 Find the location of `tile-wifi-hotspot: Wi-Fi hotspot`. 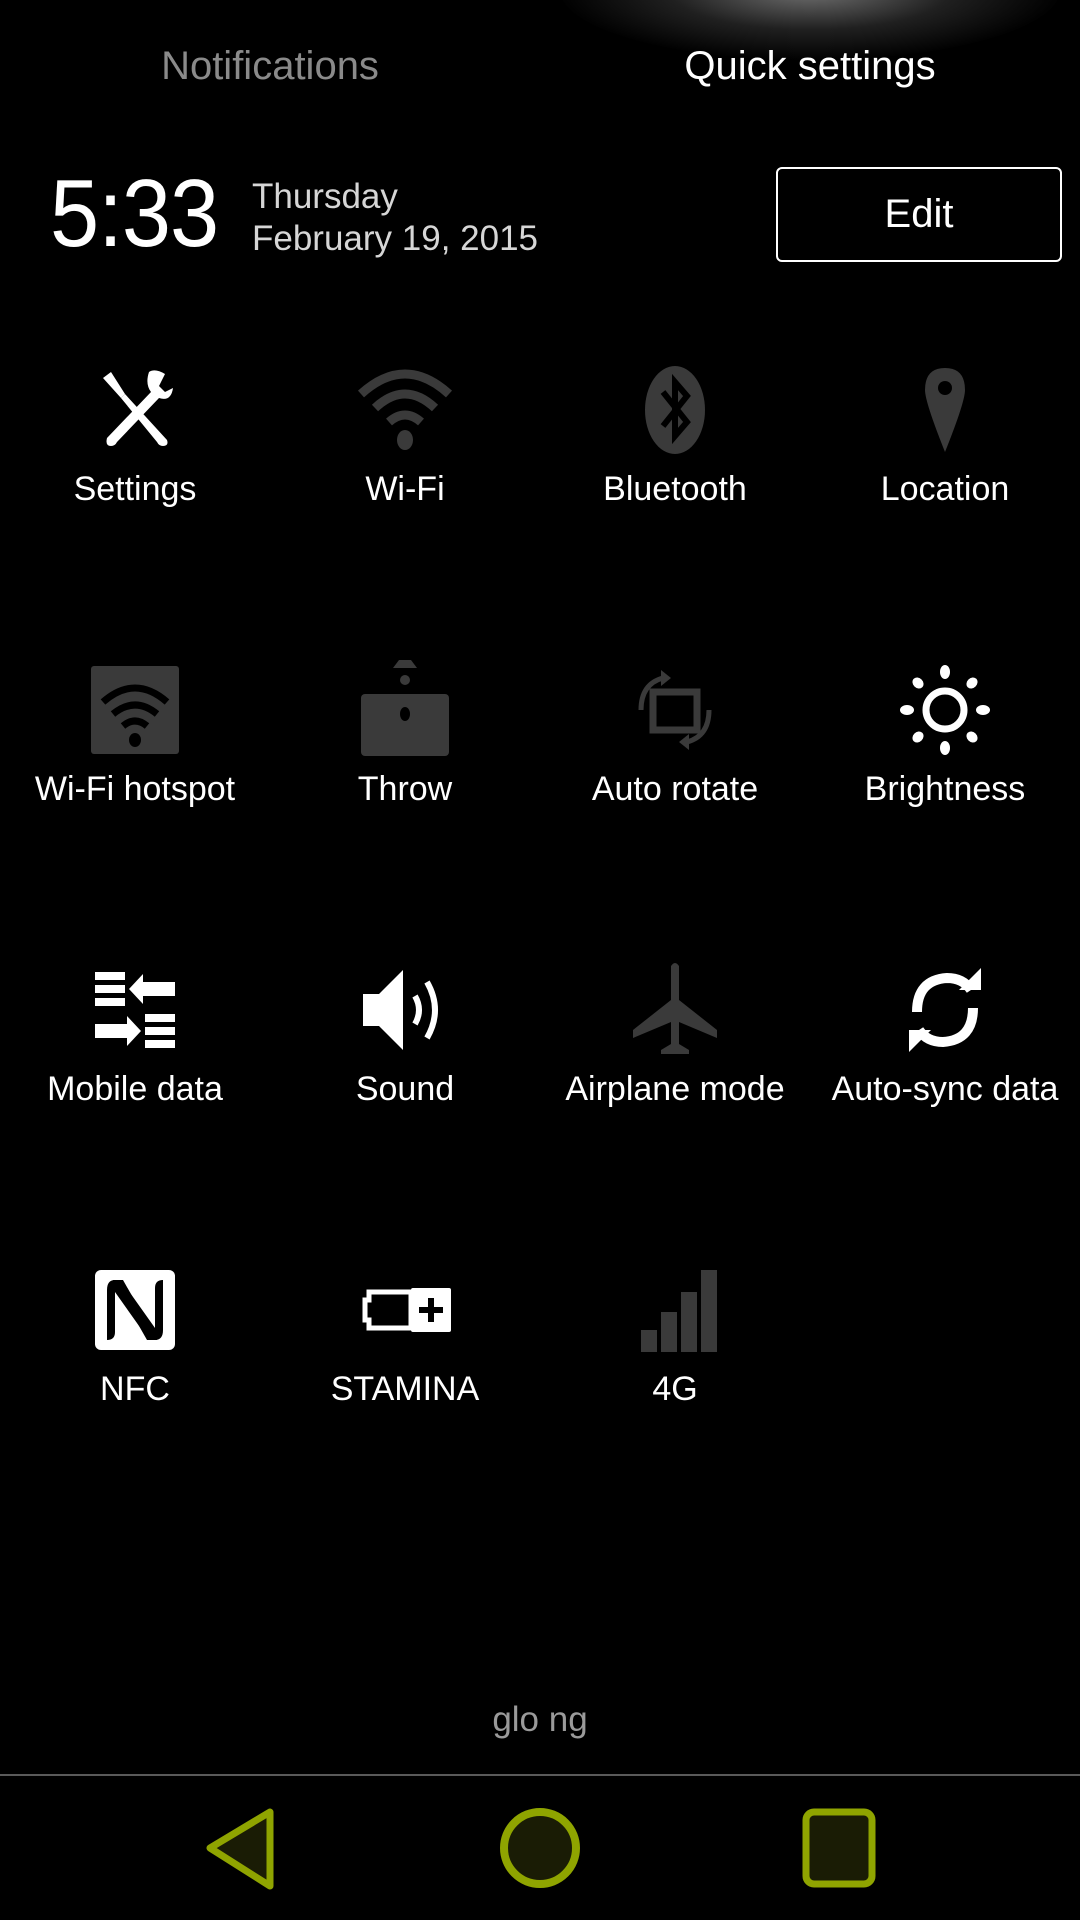

tile-wifi-hotspot: Wi-Fi hotspot is located at coordinates (135, 790).